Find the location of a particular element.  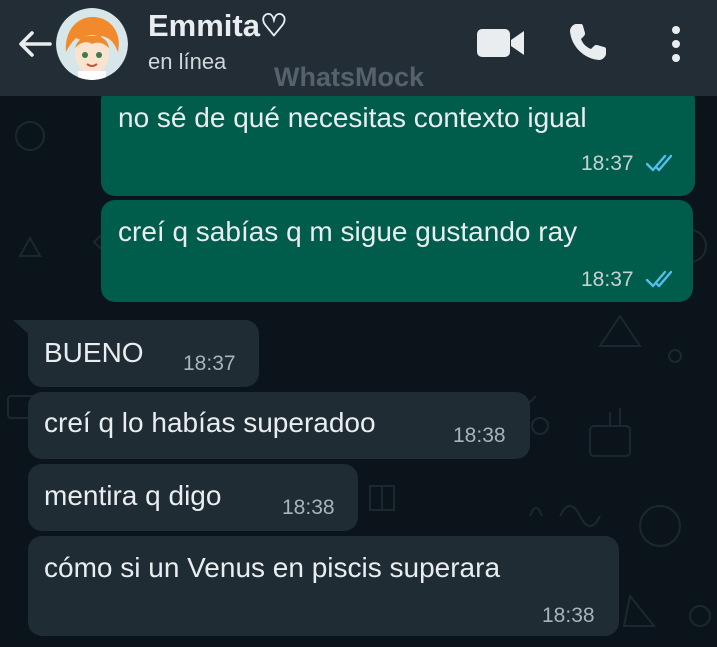

message-text: mentira q digo is located at coordinates (133, 495).